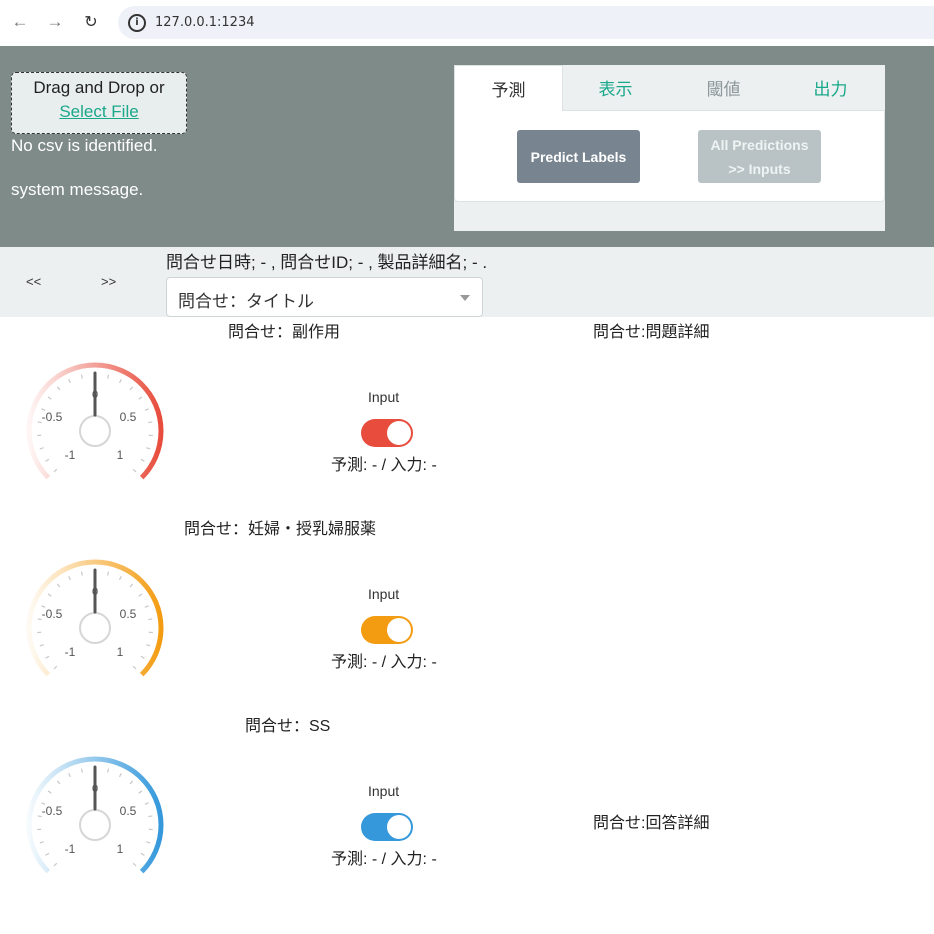 This screenshot has height=934, width=934. I want to click on label-title: 問合せ：副作用, so click(284, 332).